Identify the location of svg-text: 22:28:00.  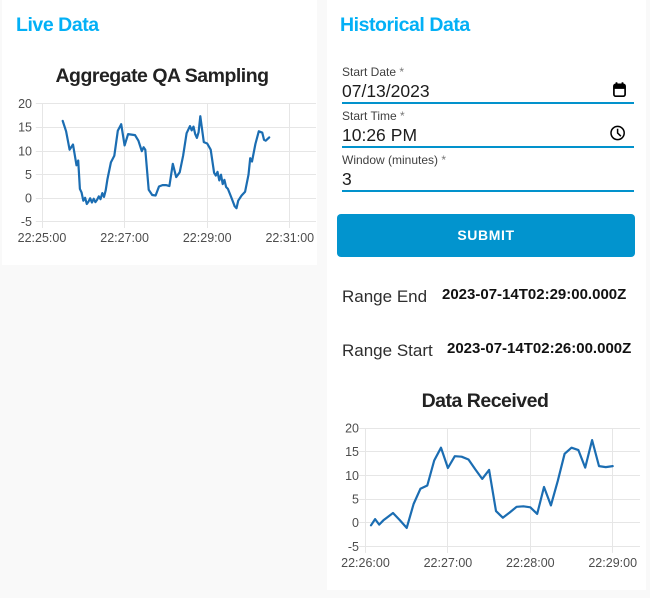
(530, 563).